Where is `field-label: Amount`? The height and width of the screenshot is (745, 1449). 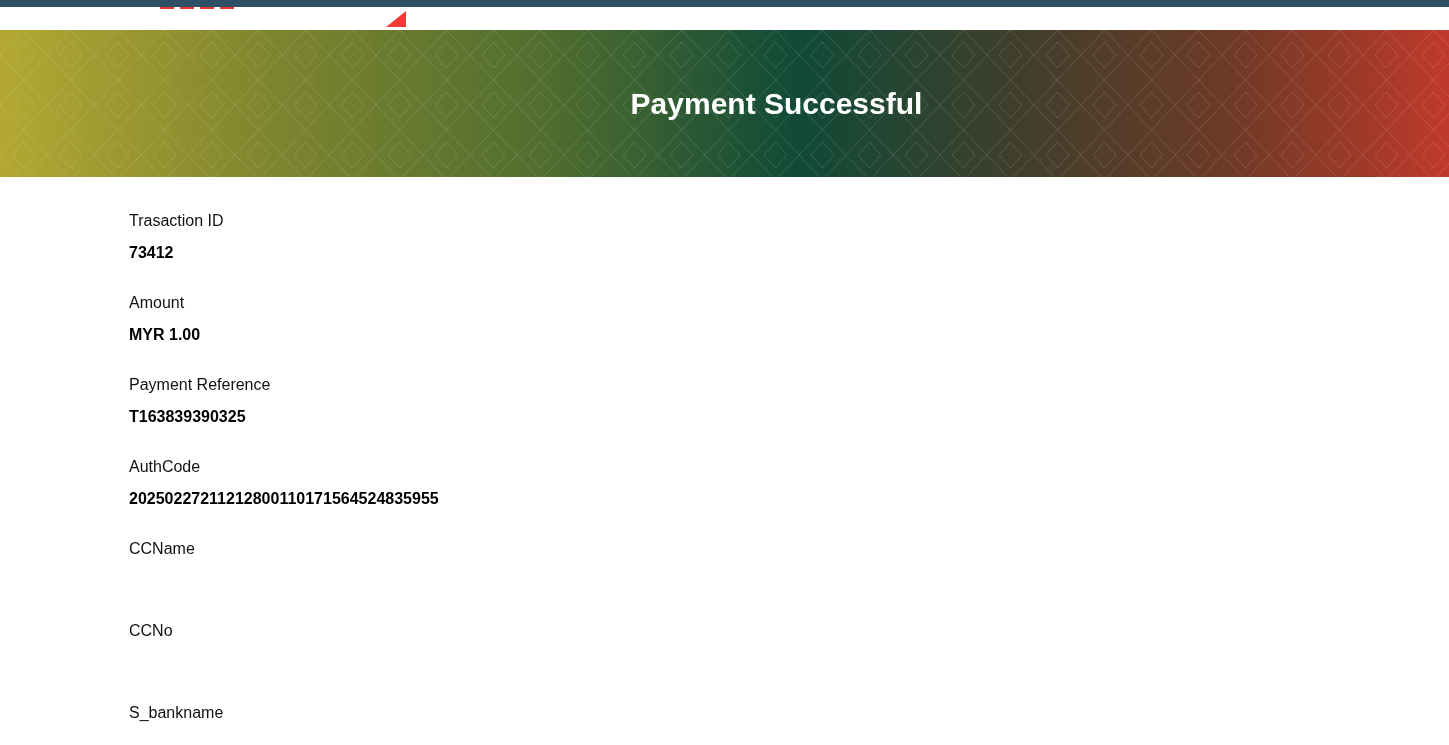
field-label: Amount is located at coordinates (157, 303).